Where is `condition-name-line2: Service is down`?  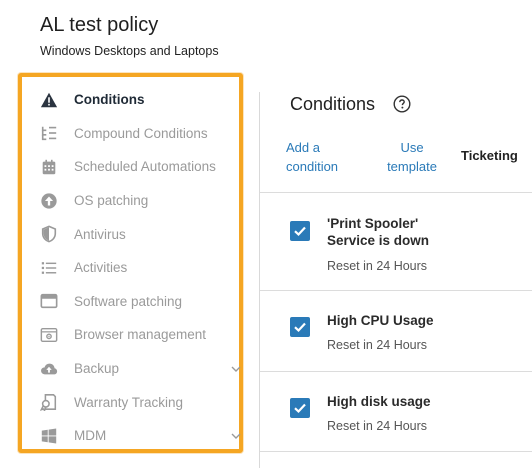
condition-name-line2: Service is down is located at coordinates (378, 240).